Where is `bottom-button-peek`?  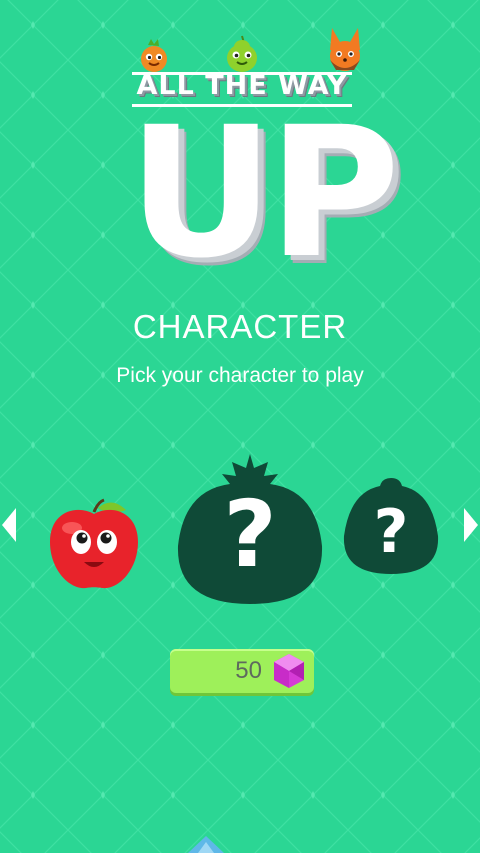
bottom-button-peek is located at coordinates (206, 842).